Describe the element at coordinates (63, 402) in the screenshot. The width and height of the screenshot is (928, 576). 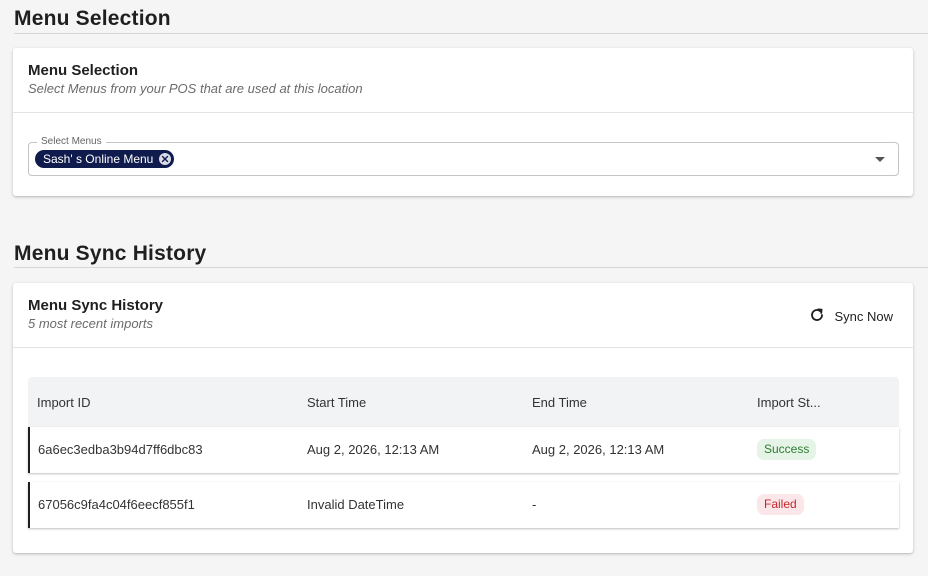
I see `column-header-import-id: Import ID` at that location.